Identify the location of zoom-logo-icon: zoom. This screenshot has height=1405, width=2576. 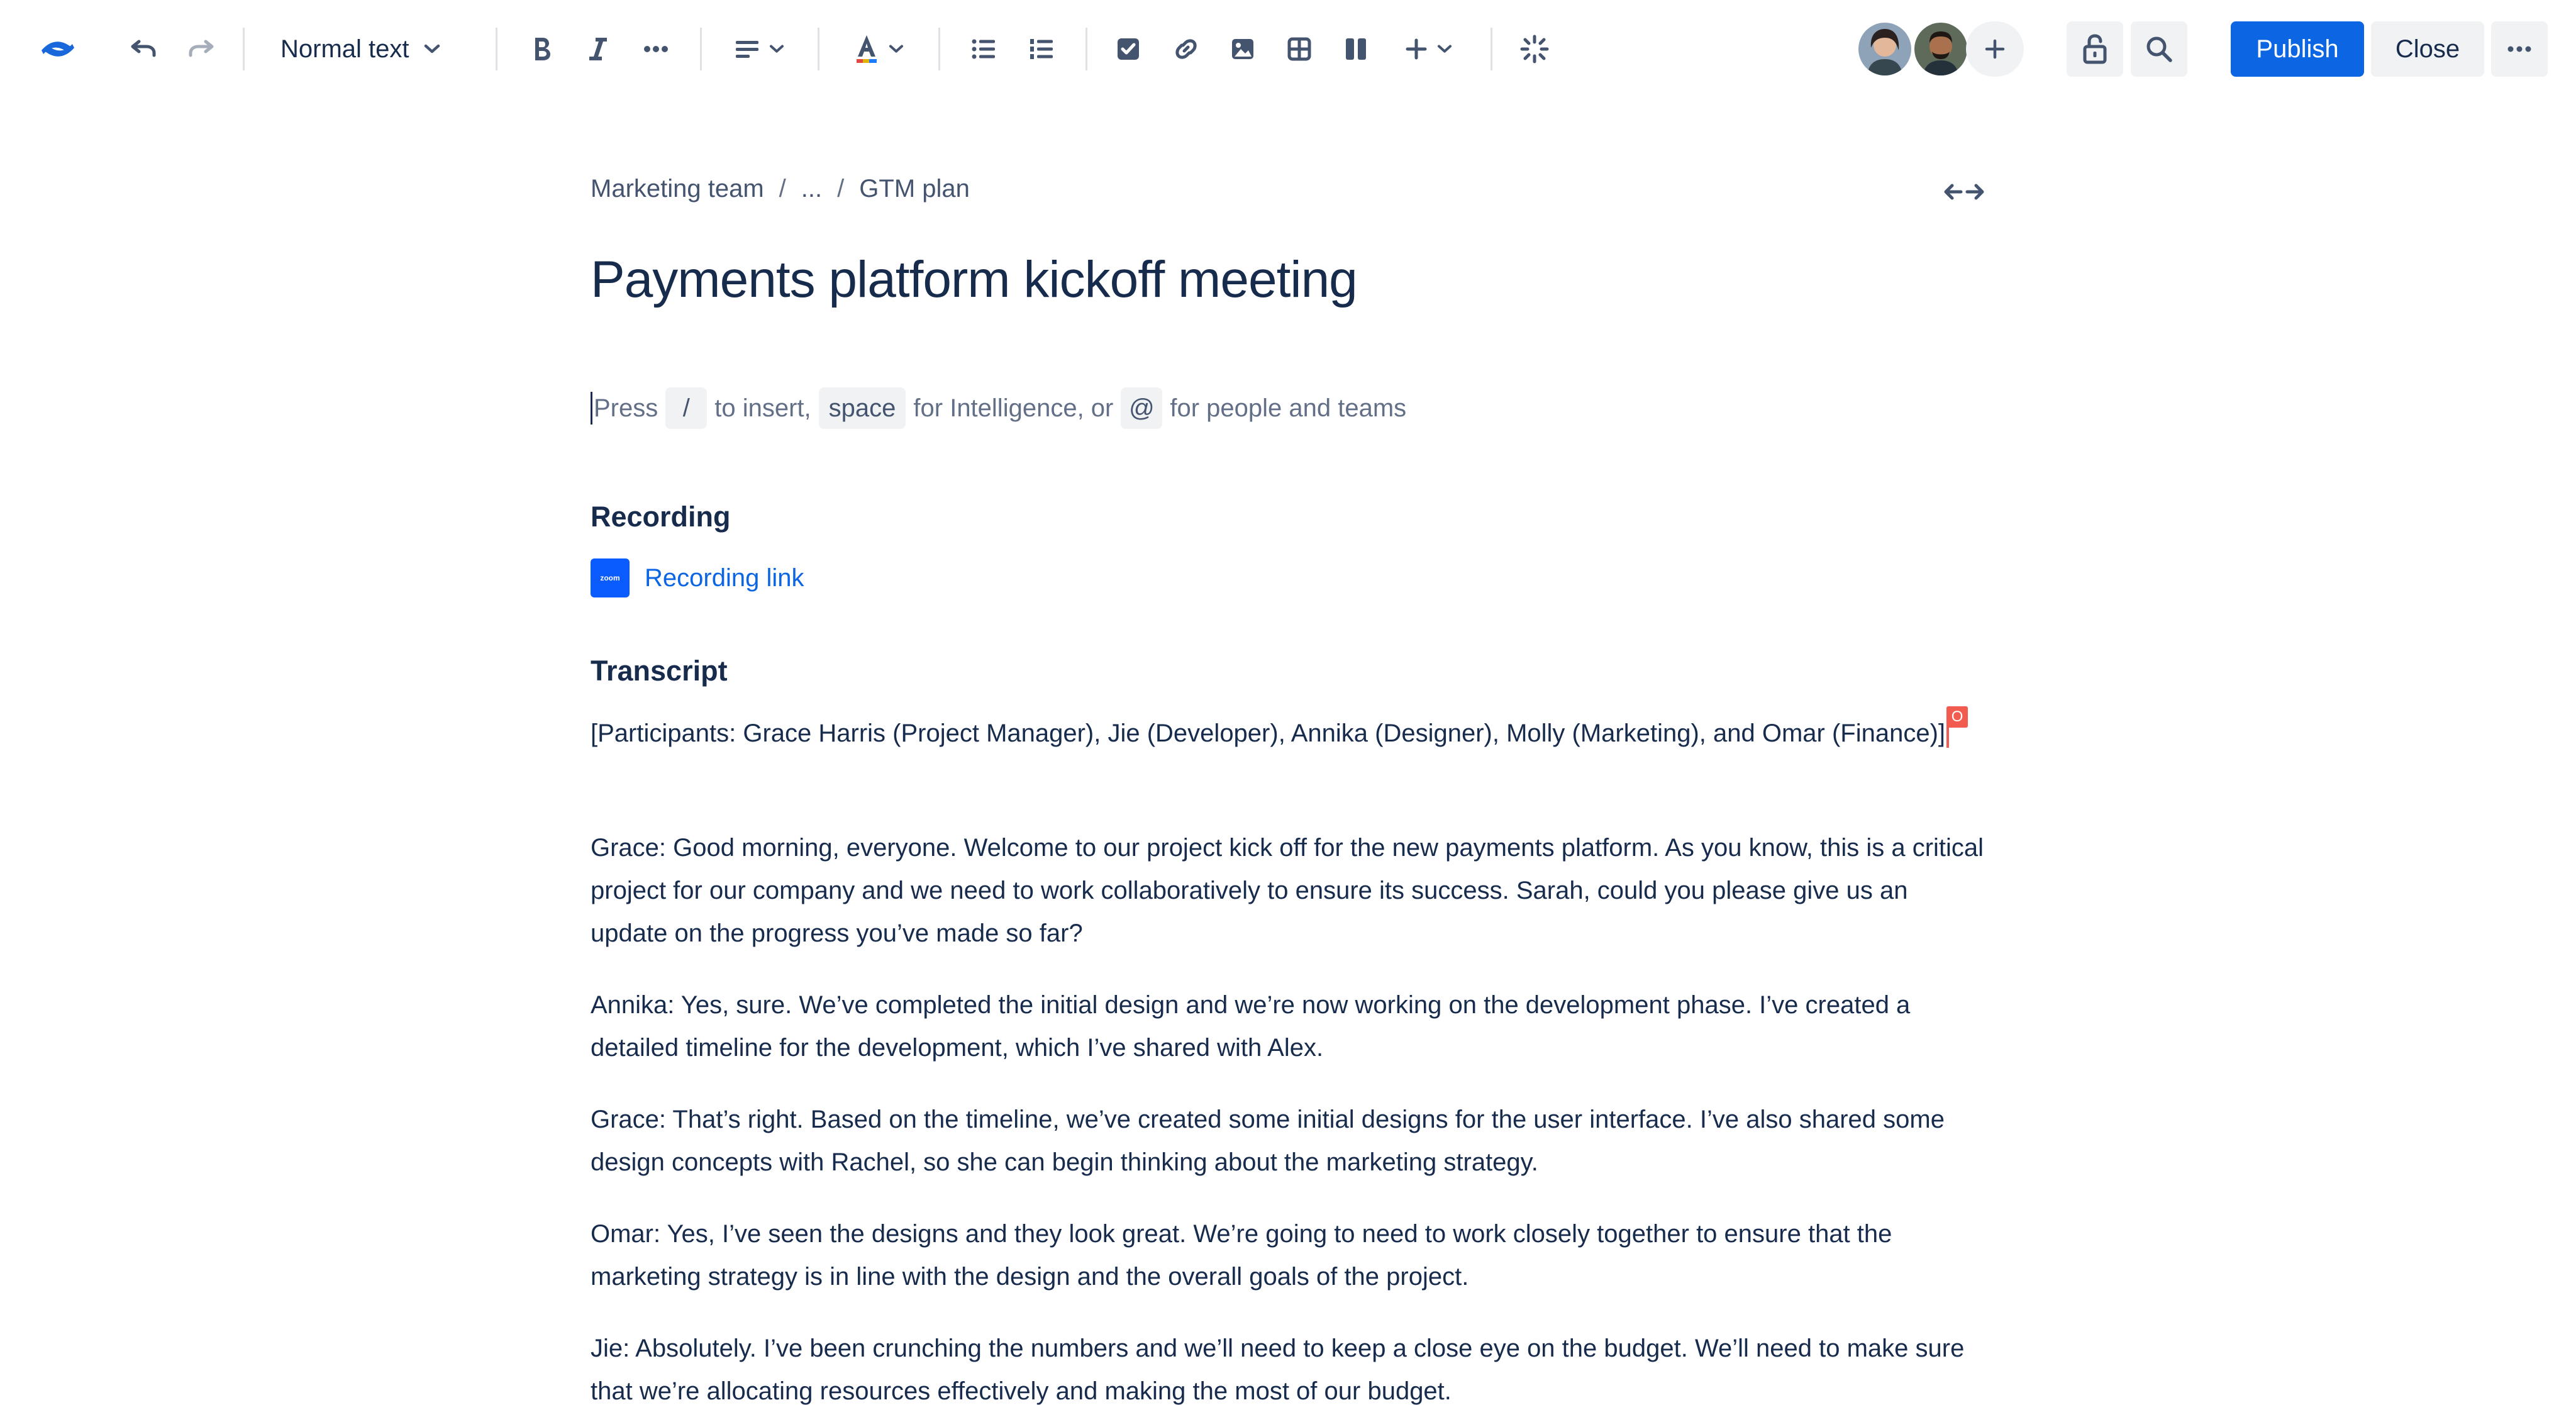
(610, 577).